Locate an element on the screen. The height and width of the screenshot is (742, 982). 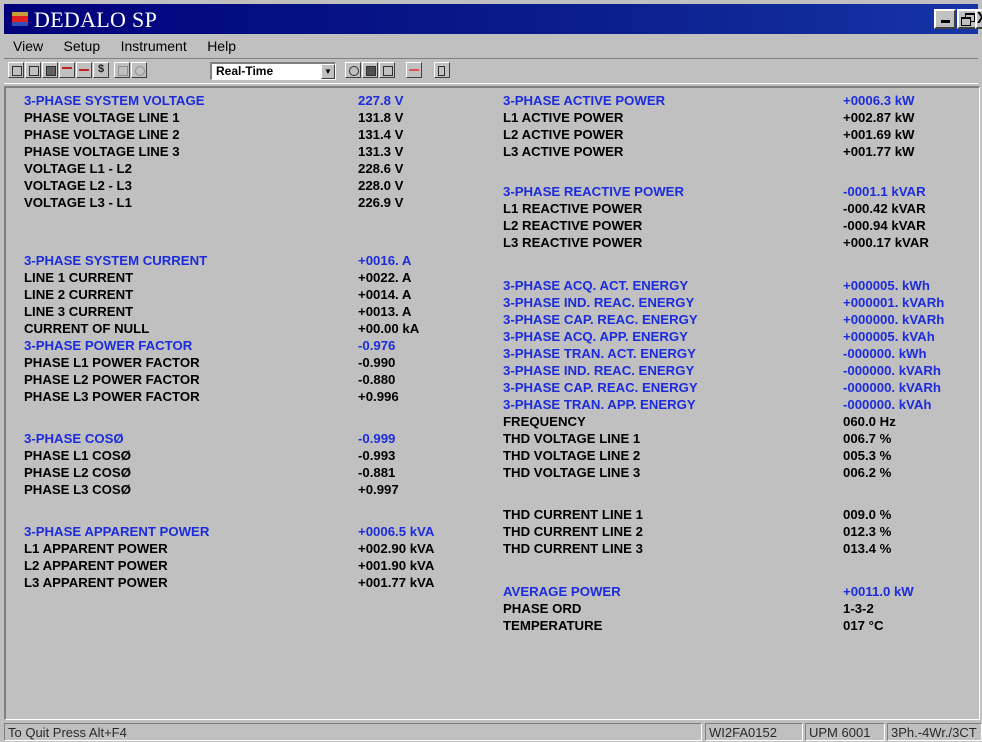
cost-icon: $ is located at coordinates (101, 70).